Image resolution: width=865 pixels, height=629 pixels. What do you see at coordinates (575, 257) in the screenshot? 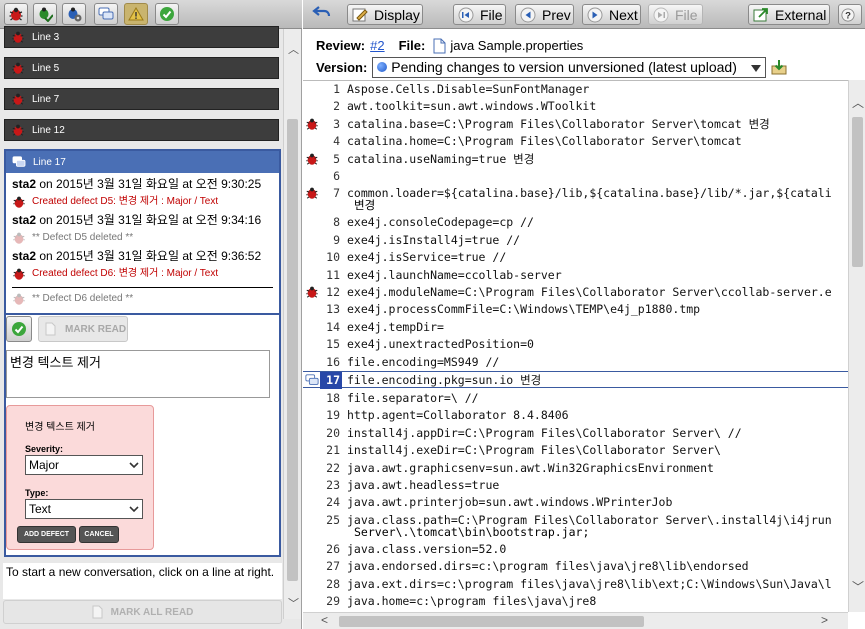
I see `code-line: 10 exe4j.isService=true //` at bounding box center [575, 257].